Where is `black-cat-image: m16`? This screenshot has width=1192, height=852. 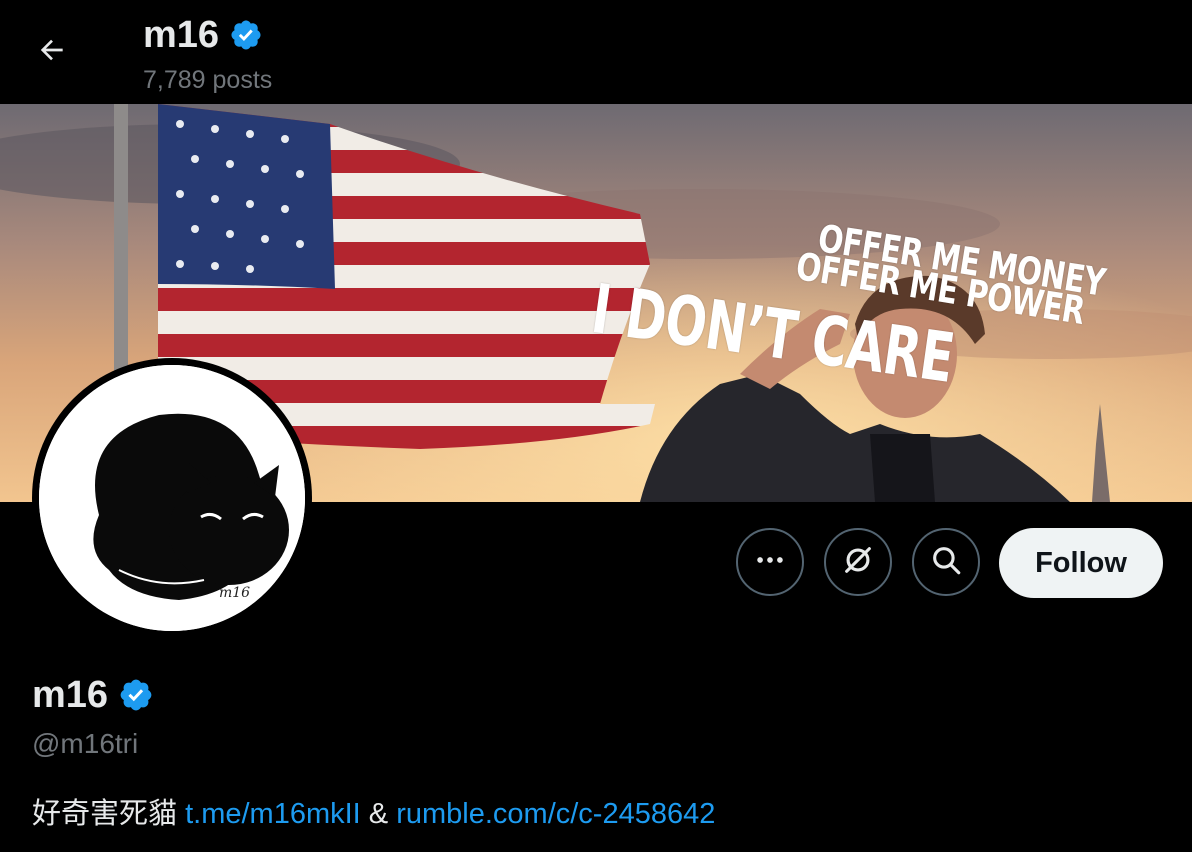
black-cat-image: m16 is located at coordinates (172, 498).